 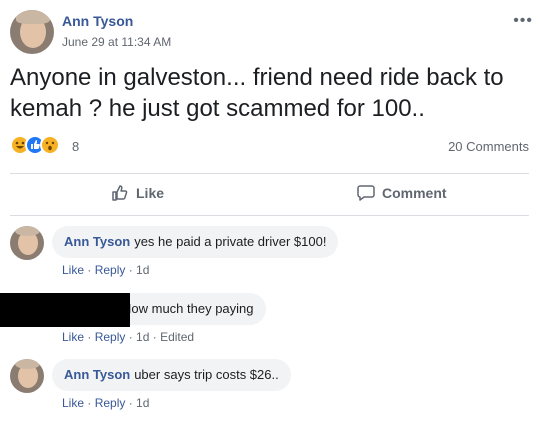 I want to click on thumbs-up-icon, so click(x=120, y=193).